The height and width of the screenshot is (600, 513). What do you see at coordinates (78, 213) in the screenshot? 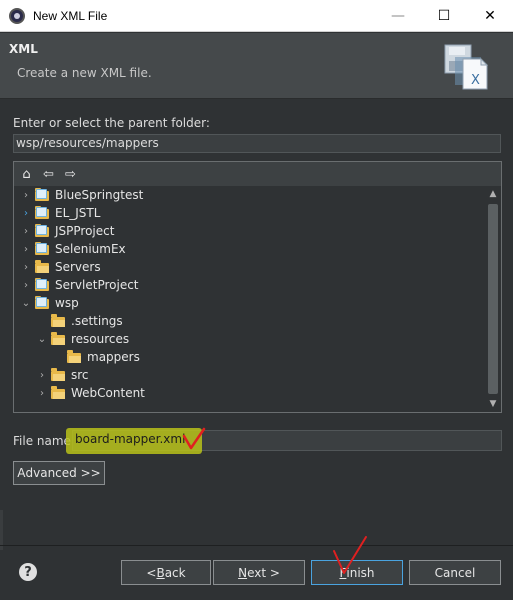
I see `tree-item-label: EL_JSTL` at bounding box center [78, 213].